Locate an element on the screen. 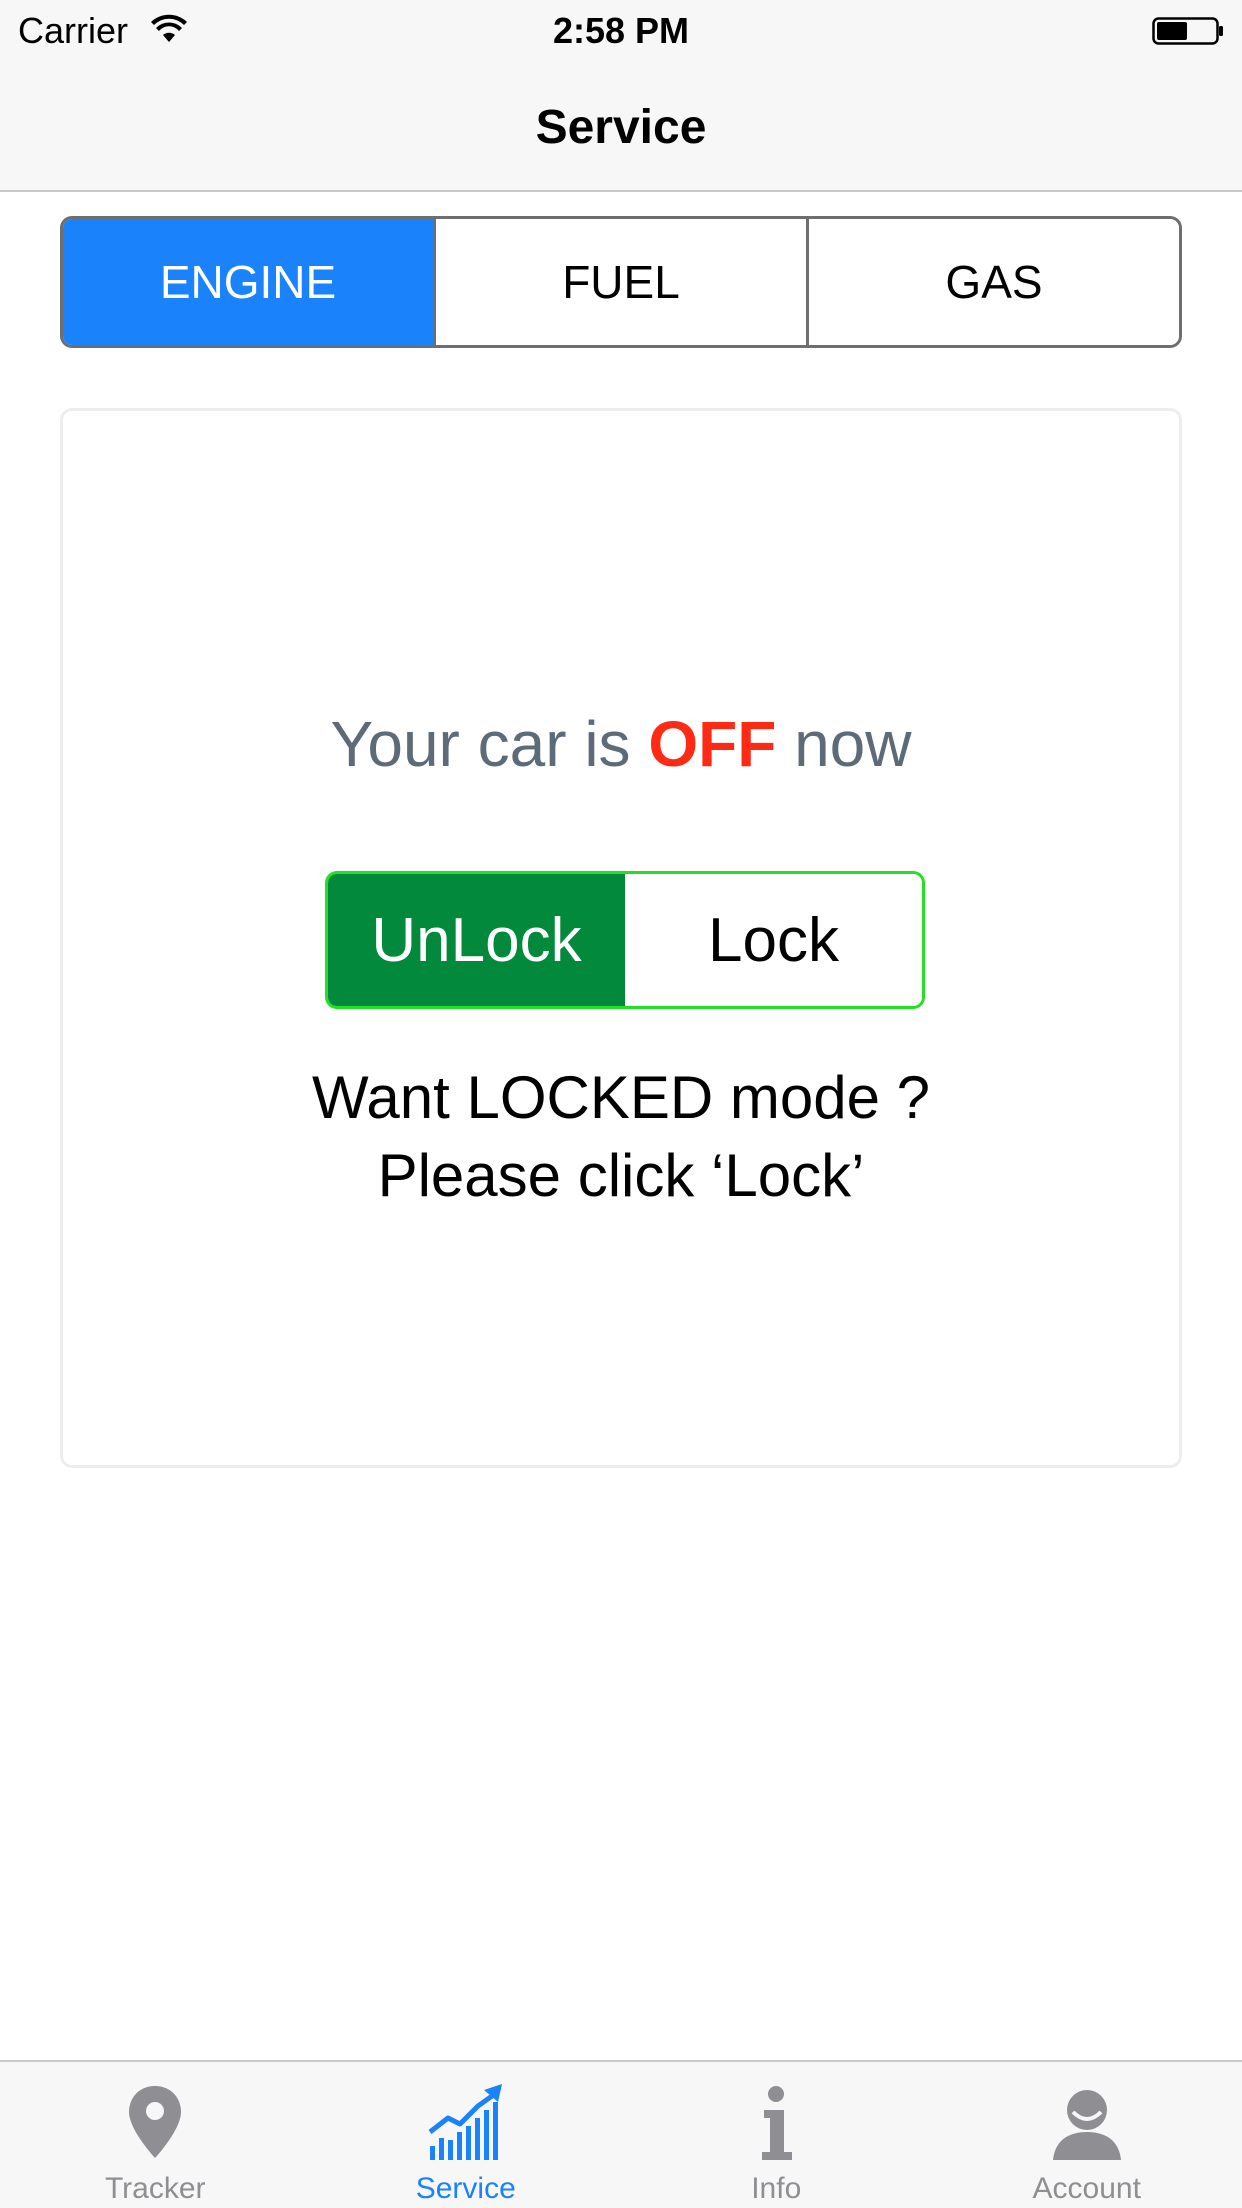 This screenshot has width=1242, height=2208. top-bar: Carrier 2:58 PM Service is located at coordinates (621, 96).